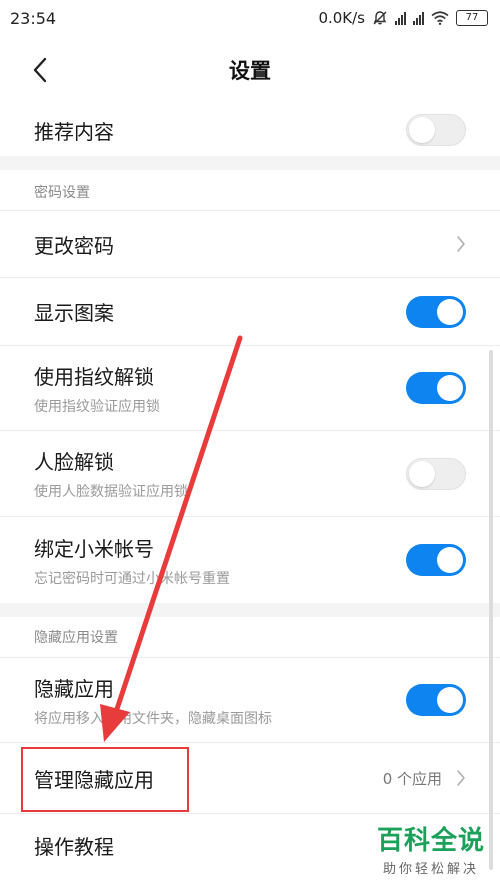 The image size is (500, 885). Describe the element at coordinates (436, 388) in the screenshot. I see `fingerprint-unlock-toggle` at that location.